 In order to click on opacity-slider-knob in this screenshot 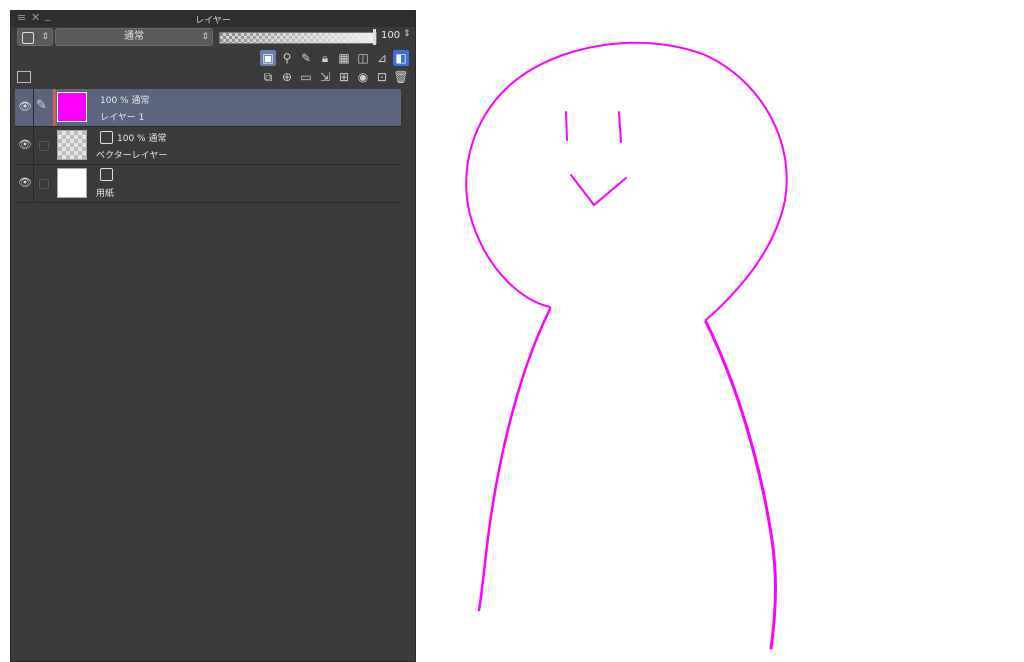, I will do `click(374, 37)`.